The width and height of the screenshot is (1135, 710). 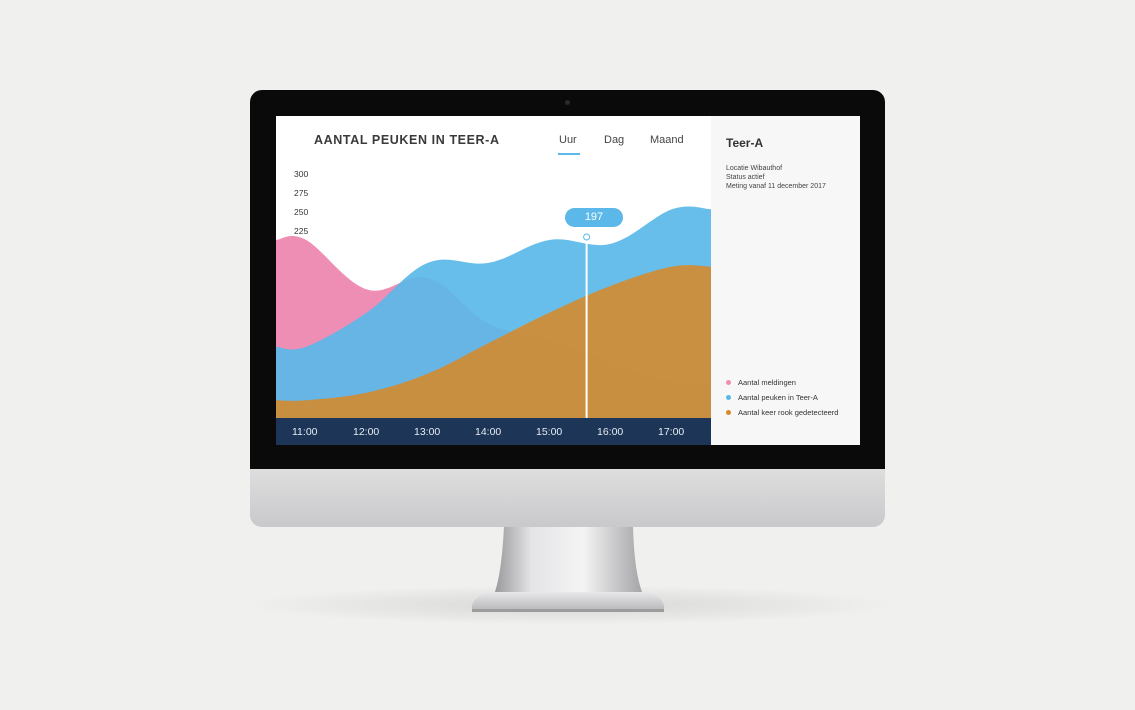 What do you see at coordinates (587, 237) in the screenshot?
I see `highlight-point` at bounding box center [587, 237].